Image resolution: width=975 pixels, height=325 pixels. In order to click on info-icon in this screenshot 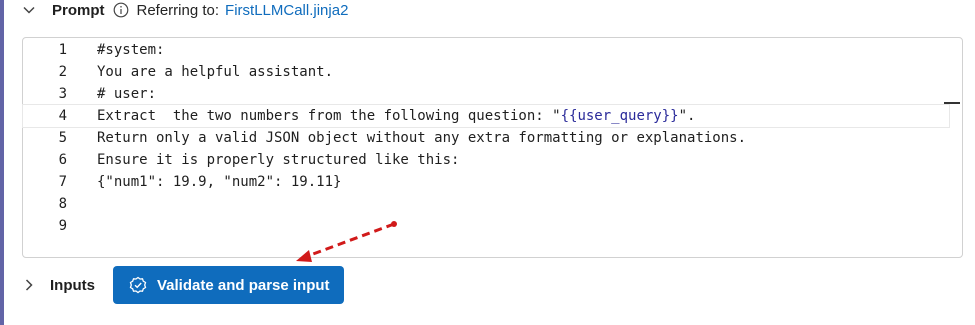, I will do `click(121, 10)`.